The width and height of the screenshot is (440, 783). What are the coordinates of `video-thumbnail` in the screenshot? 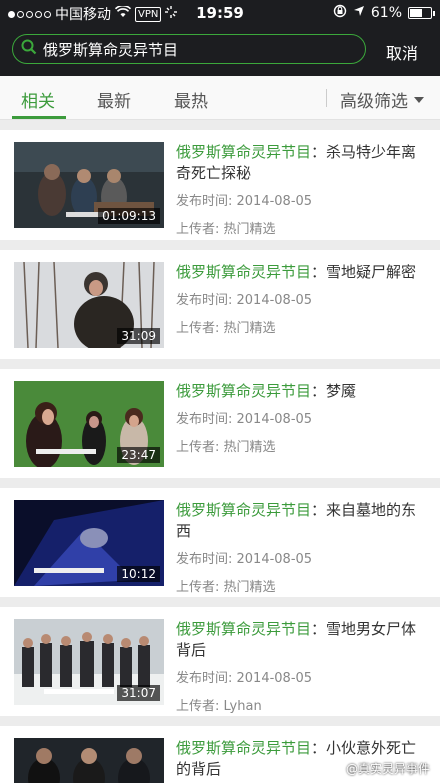 It's located at (89, 760).